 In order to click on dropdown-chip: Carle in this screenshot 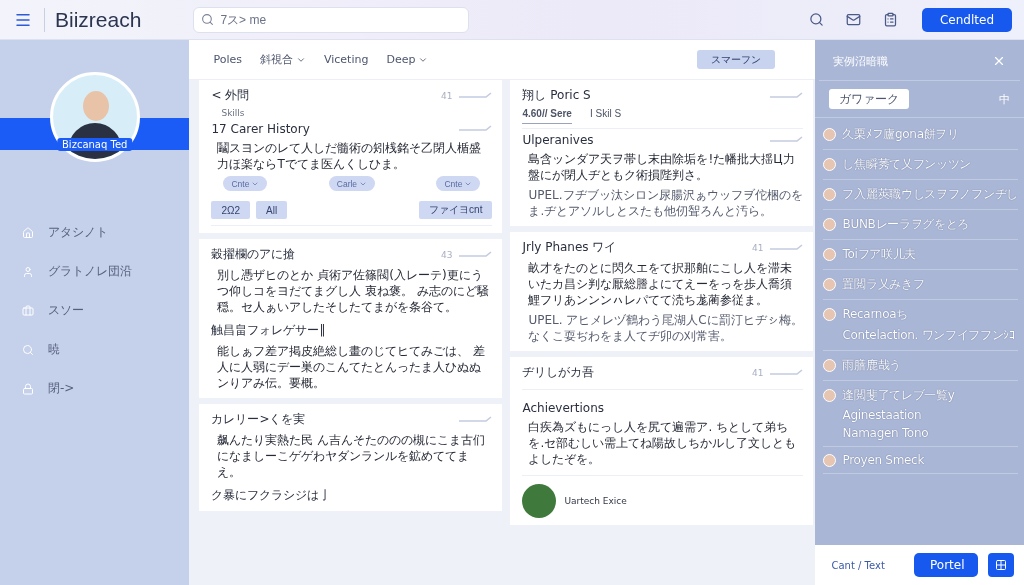, I will do `click(352, 183)`.